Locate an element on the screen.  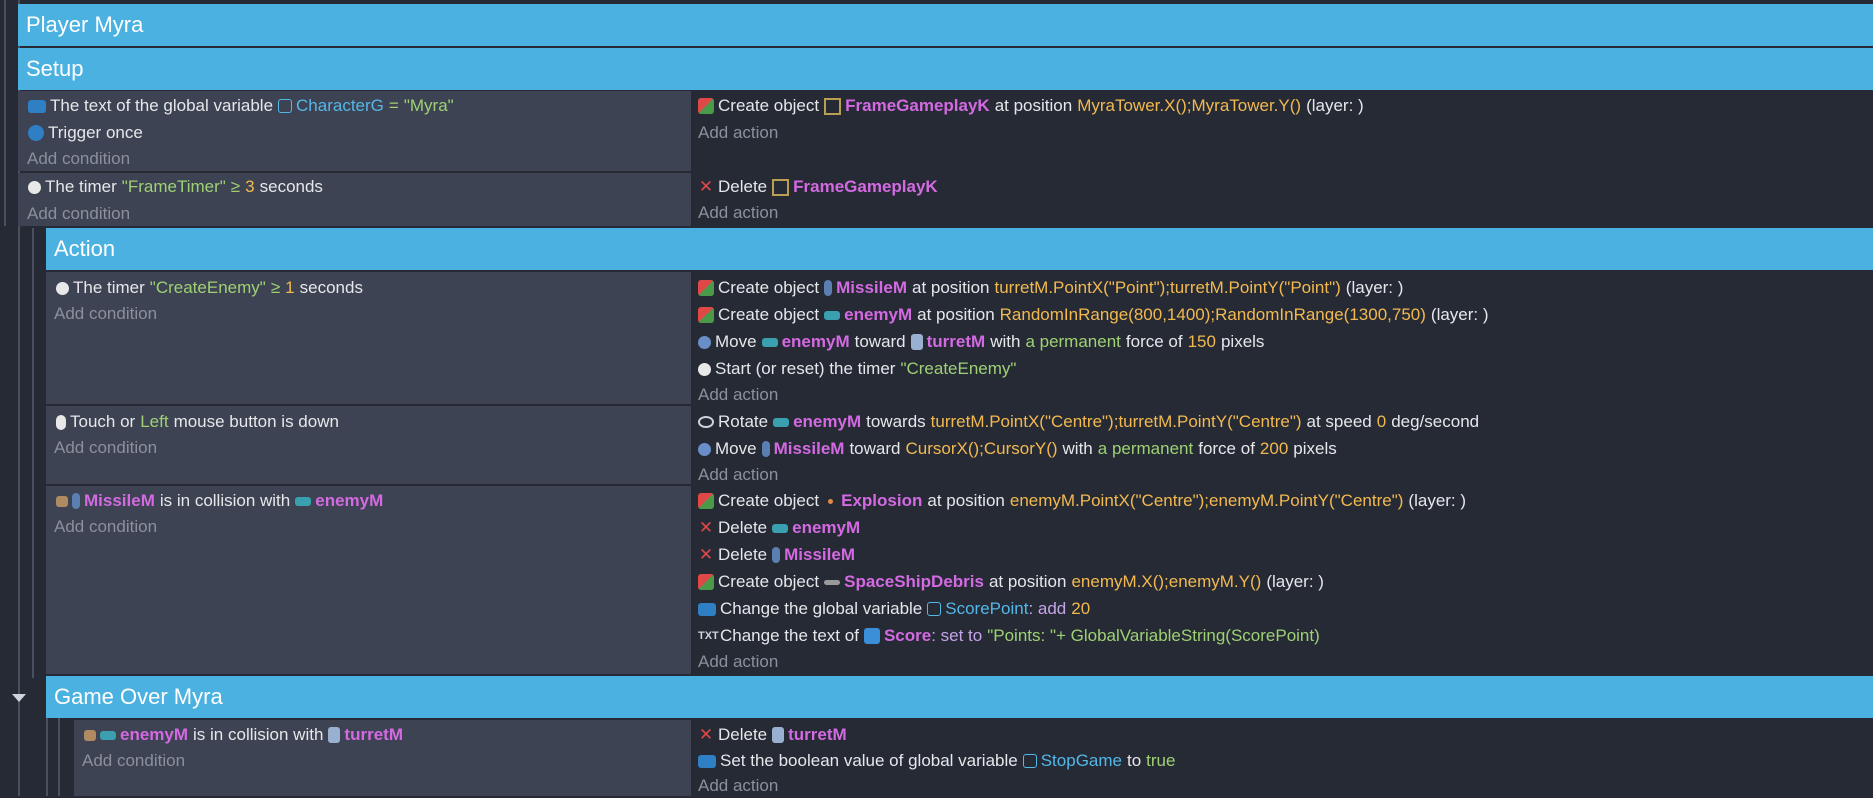
number-value: 150 is located at coordinates (1202, 342).